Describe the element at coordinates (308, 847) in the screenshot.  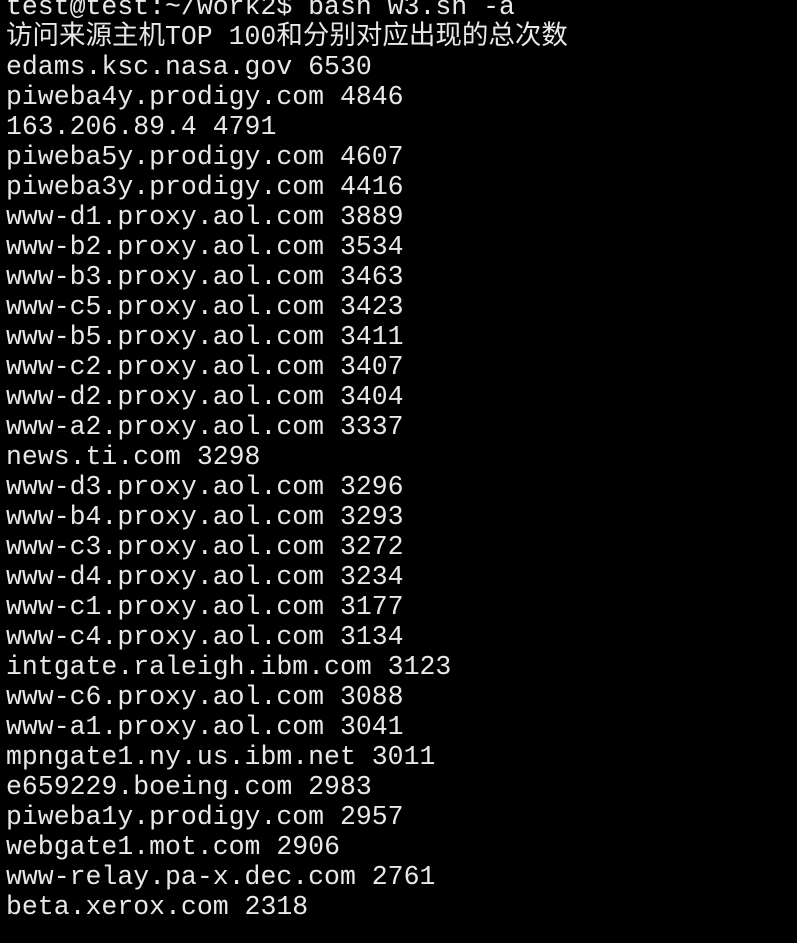
I see `visit-count: 2906` at that location.